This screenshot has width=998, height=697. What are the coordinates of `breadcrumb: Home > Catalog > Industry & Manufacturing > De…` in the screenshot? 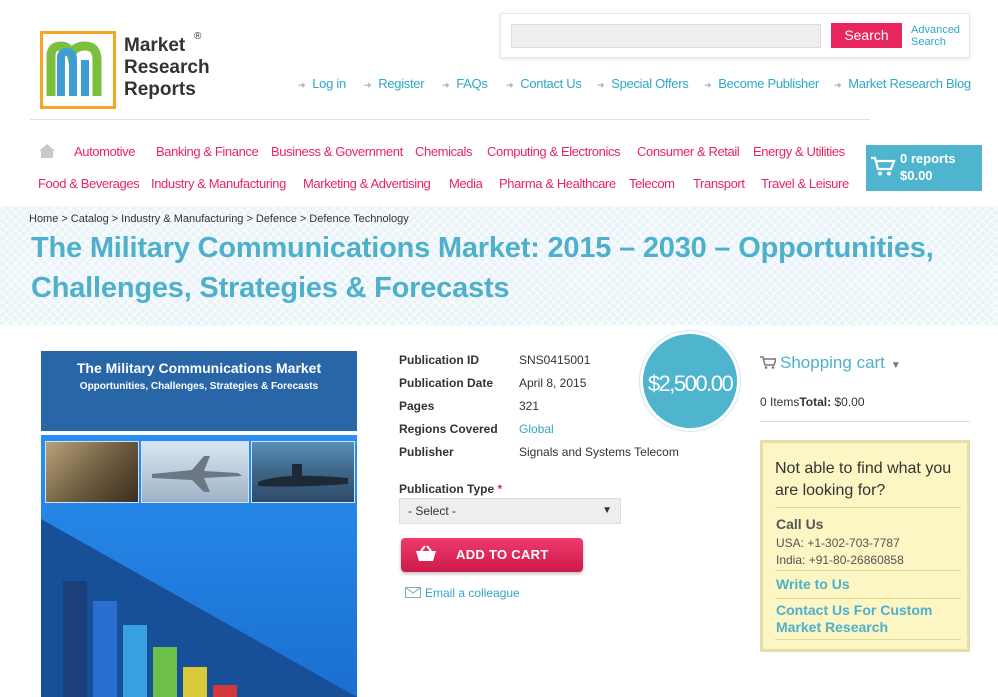 It's located at (219, 219).